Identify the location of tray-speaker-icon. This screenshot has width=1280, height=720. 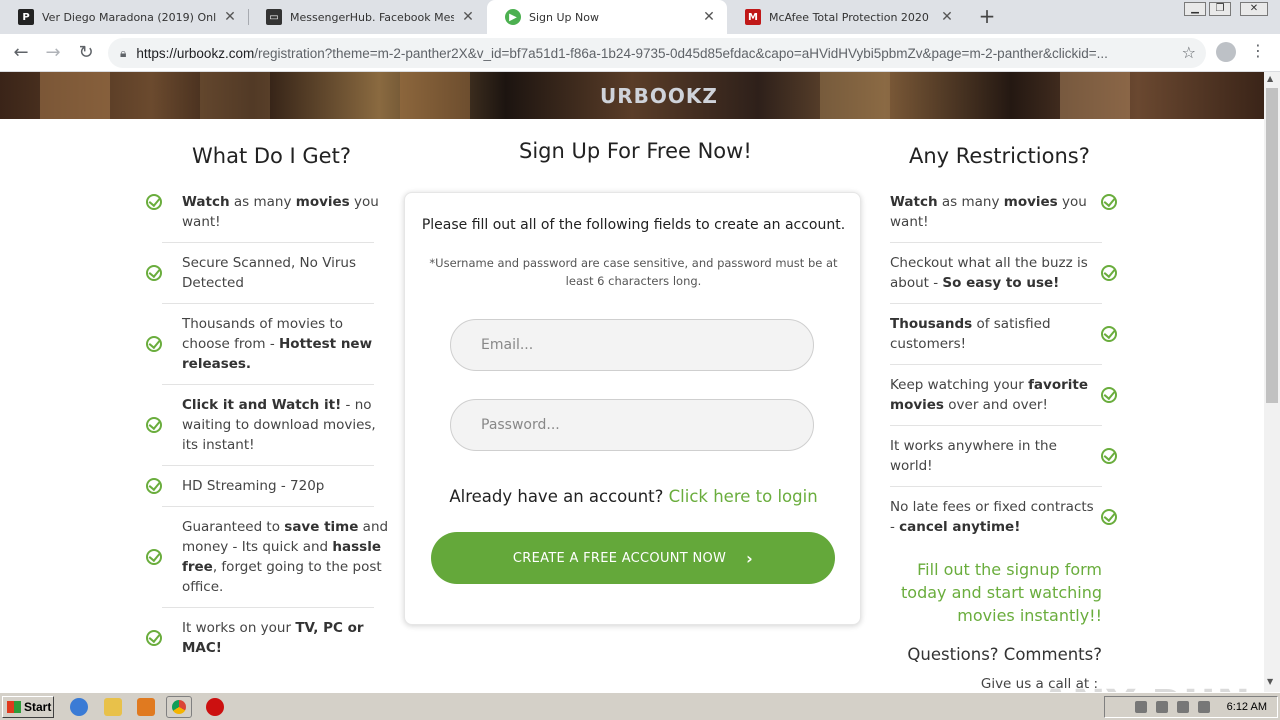
(1161, 707).